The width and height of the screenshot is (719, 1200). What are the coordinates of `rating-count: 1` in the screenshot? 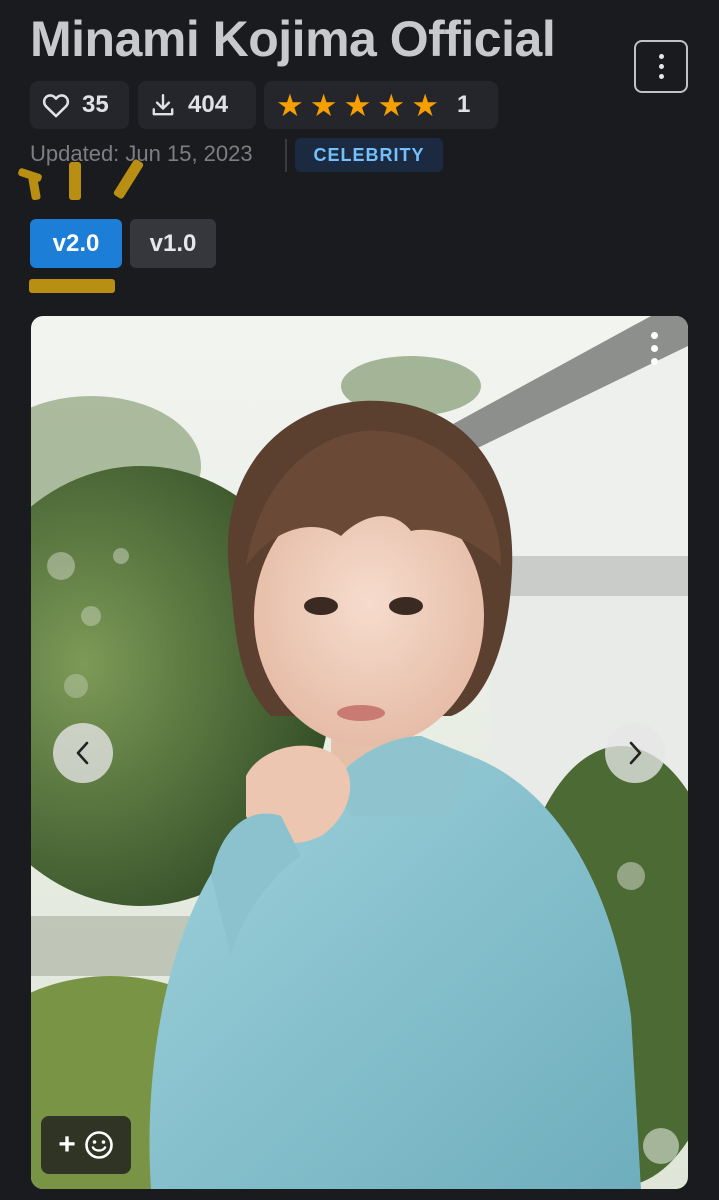 It's located at (463, 104).